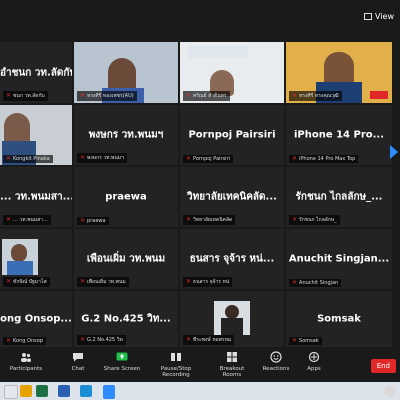 This screenshot has width=400, height=400. I want to click on participant-video-tile: ✕ ทรงศิรี ทรงคุณวุฒิ, so click(339, 72).